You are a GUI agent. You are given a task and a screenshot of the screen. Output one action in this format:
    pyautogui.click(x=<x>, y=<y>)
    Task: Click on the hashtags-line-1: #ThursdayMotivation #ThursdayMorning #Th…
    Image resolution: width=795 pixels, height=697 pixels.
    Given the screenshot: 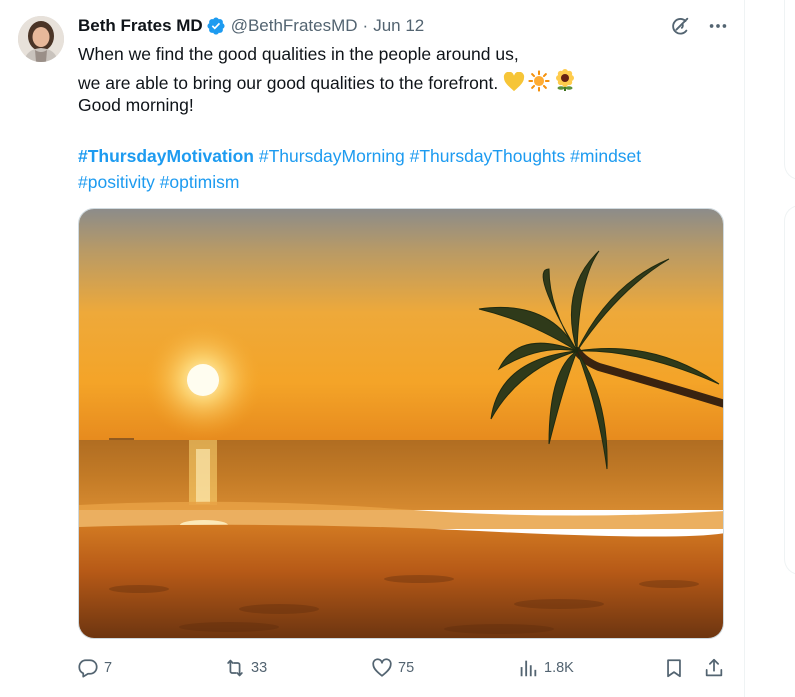 What is the action you would take?
    pyautogui.click(x=403, y=157)
    